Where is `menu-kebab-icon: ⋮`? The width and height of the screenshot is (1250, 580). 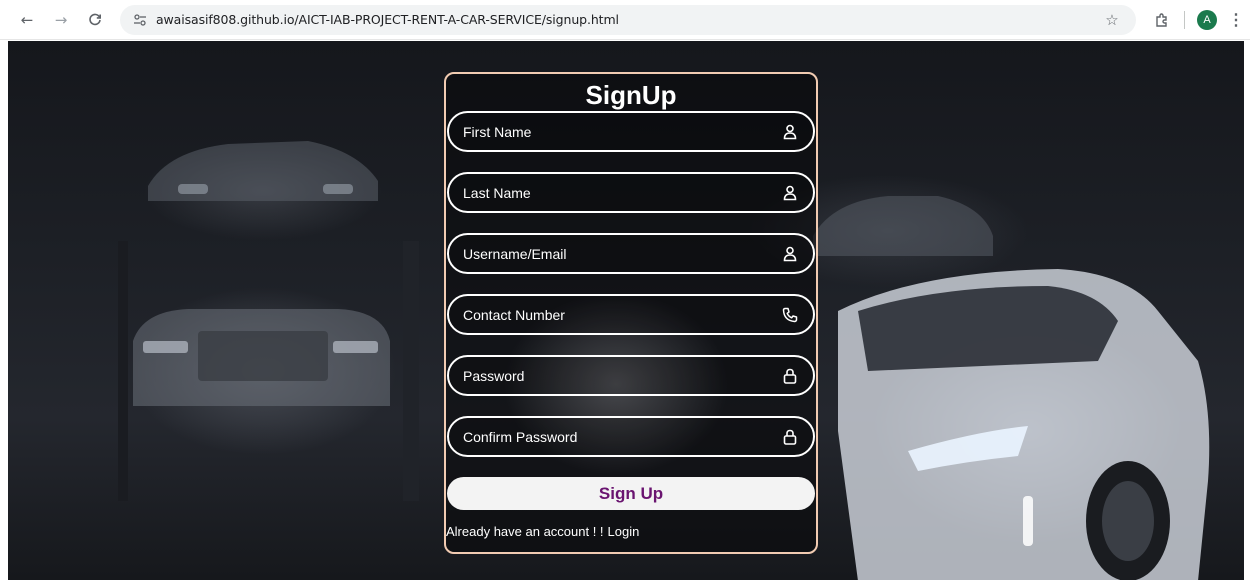
menu-kebab-icon: ⋮ is located at coordinates (1236, 20).